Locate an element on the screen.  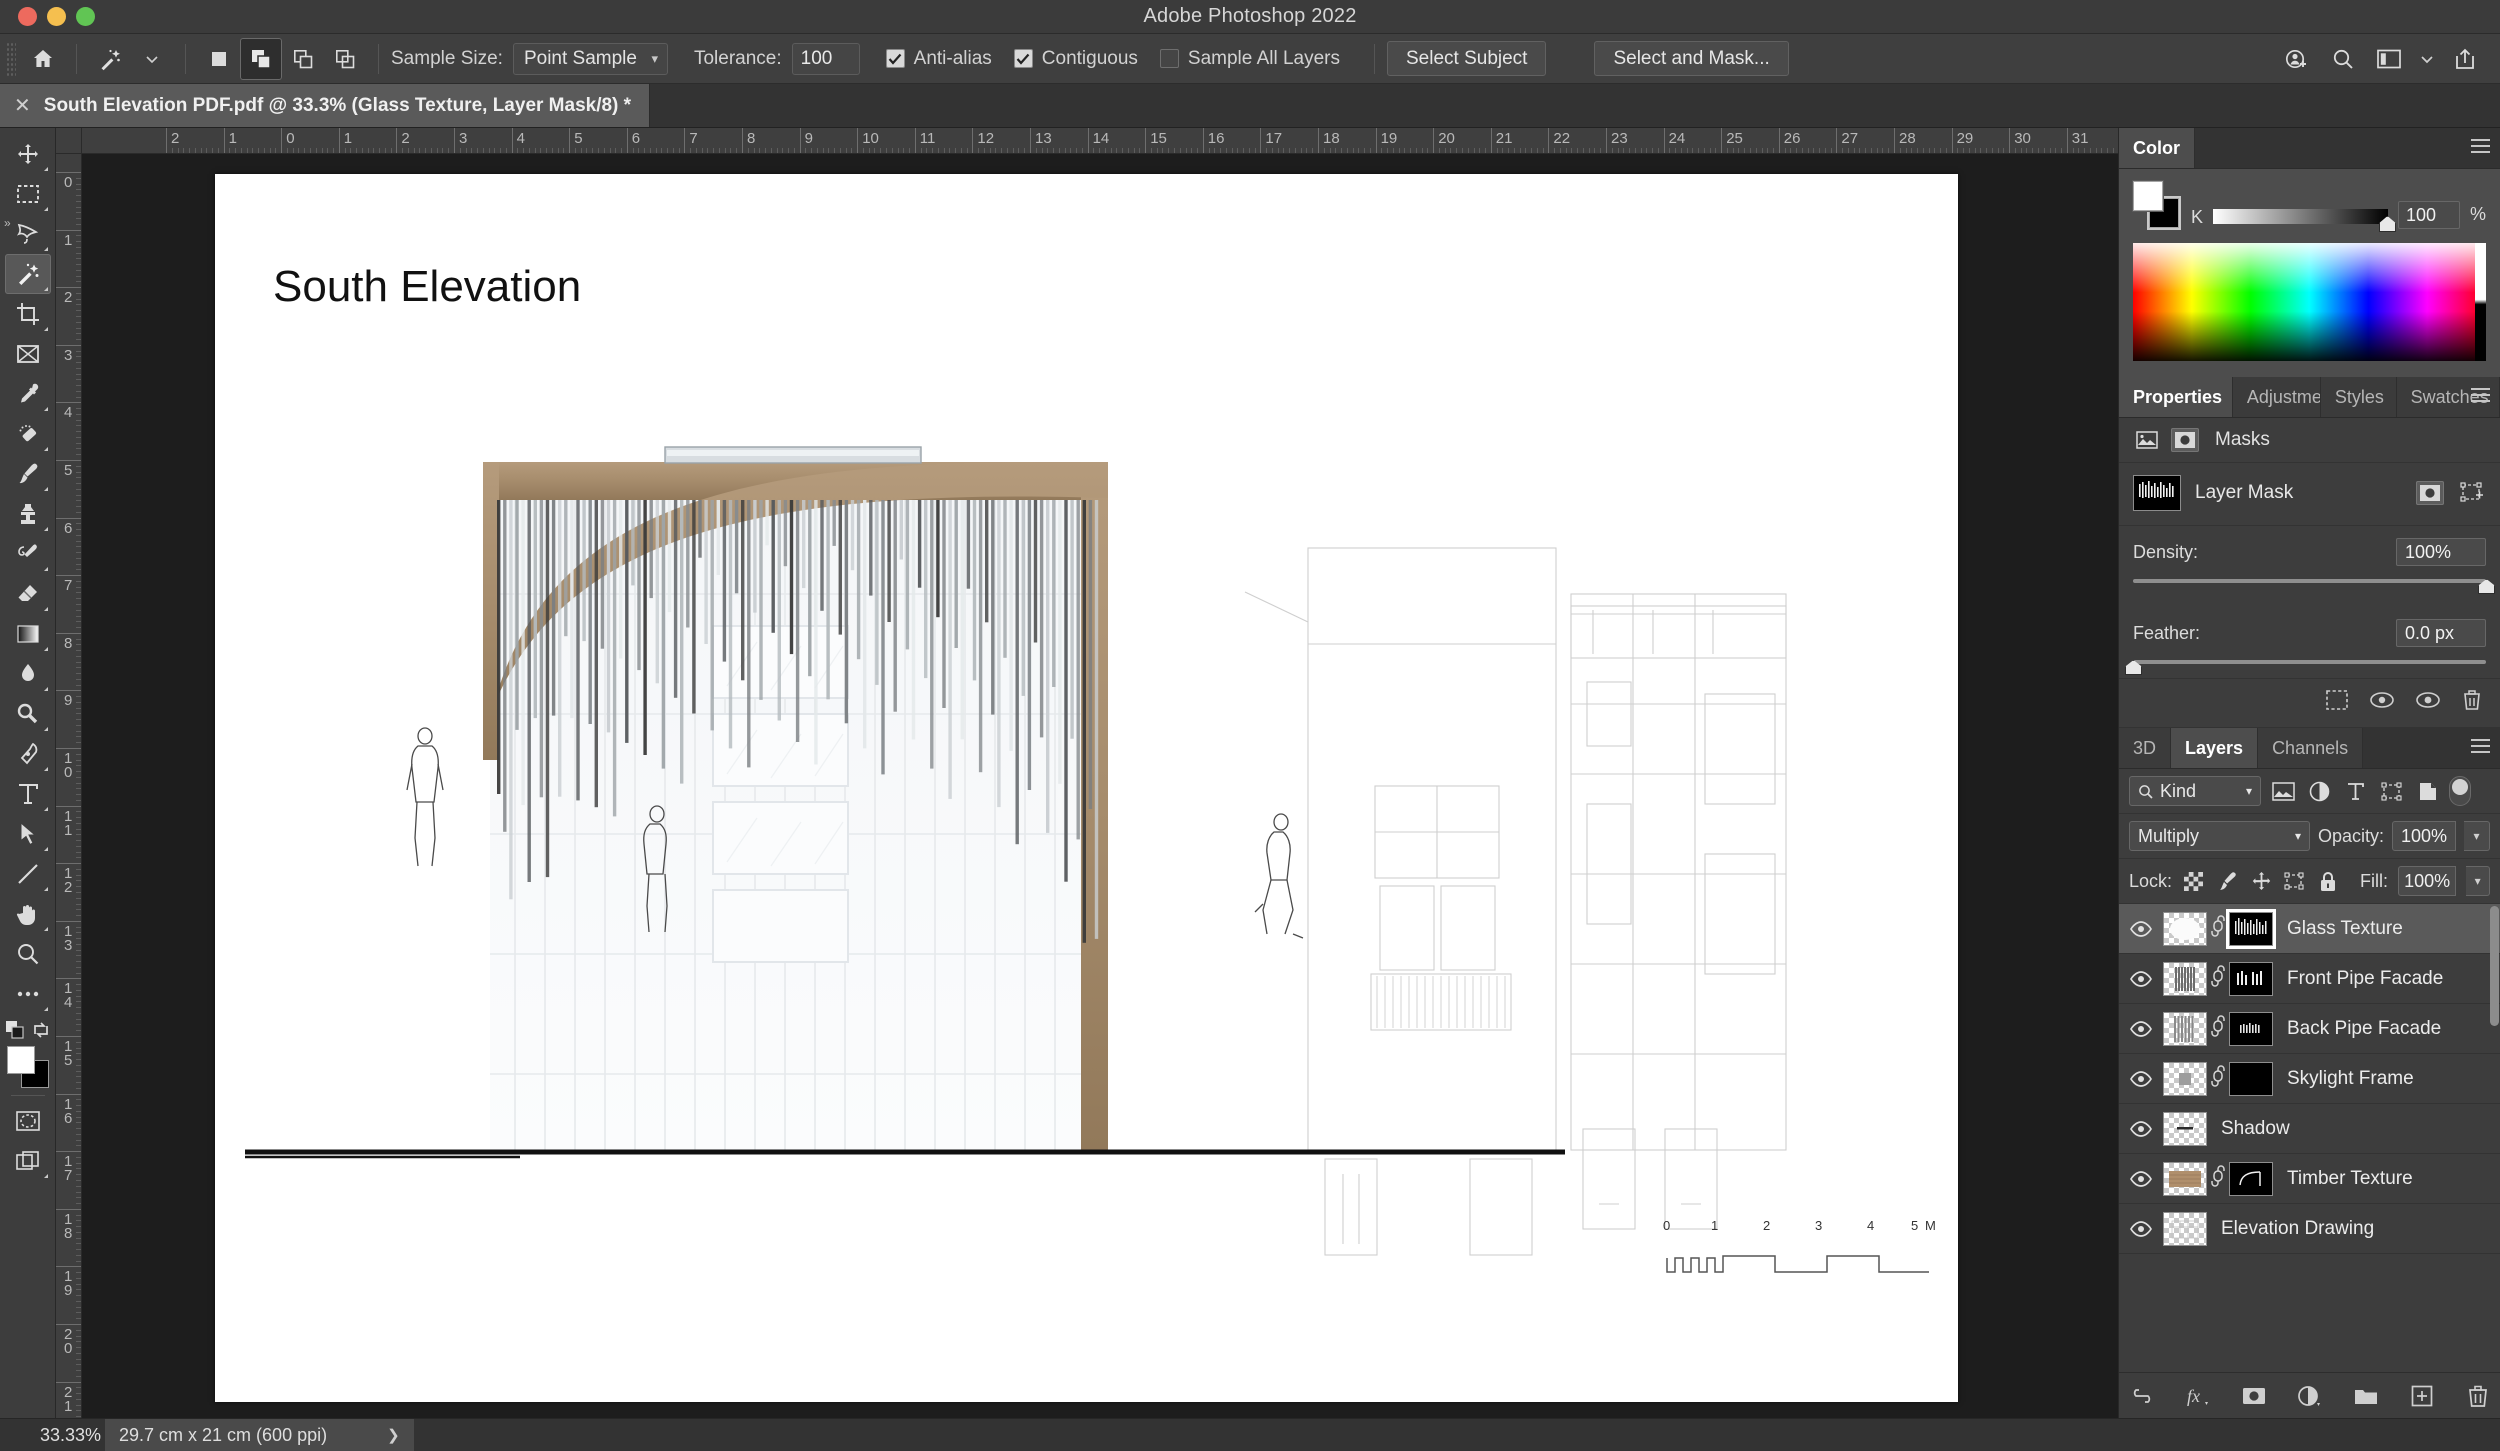
lock-position-icon is located at coordinates (2261, 881).